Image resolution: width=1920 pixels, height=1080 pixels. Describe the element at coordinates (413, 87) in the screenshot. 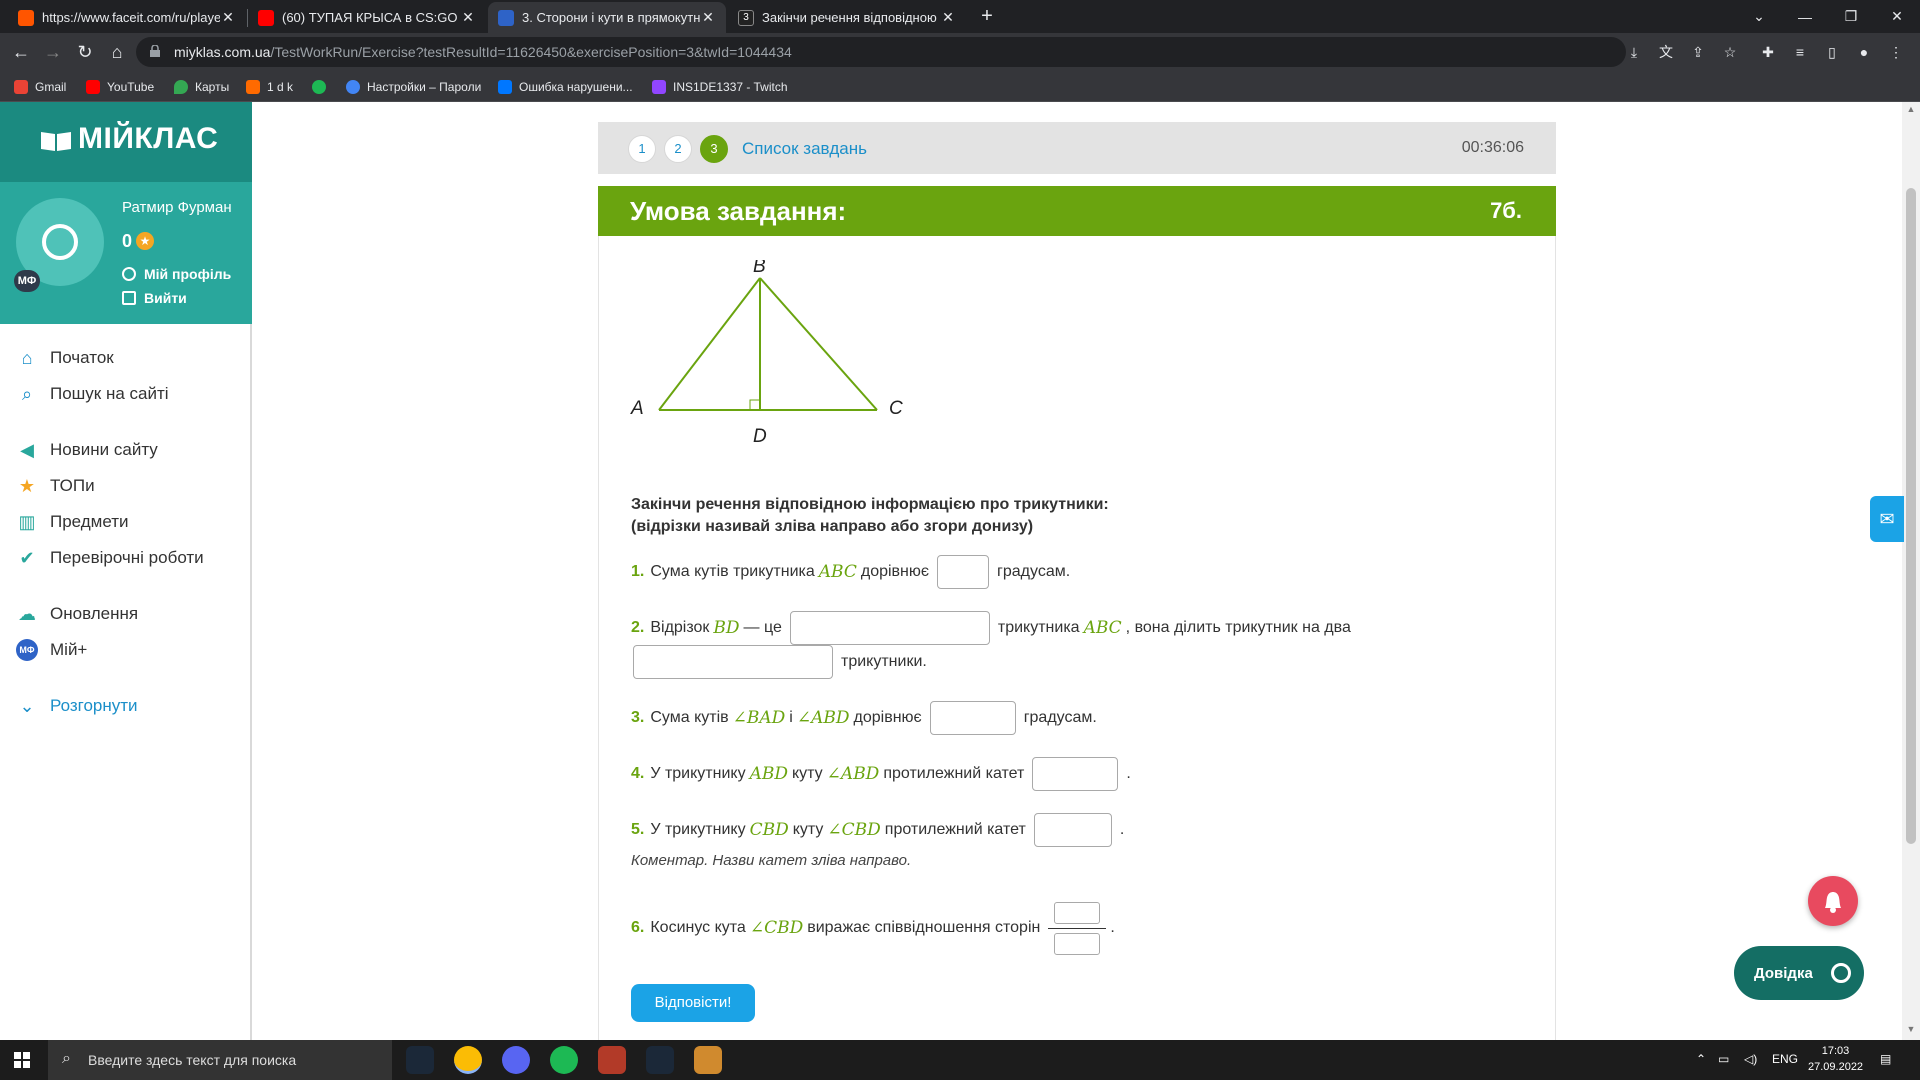

I see `bookmark-passwords: Настройки – Пароли` at that location.